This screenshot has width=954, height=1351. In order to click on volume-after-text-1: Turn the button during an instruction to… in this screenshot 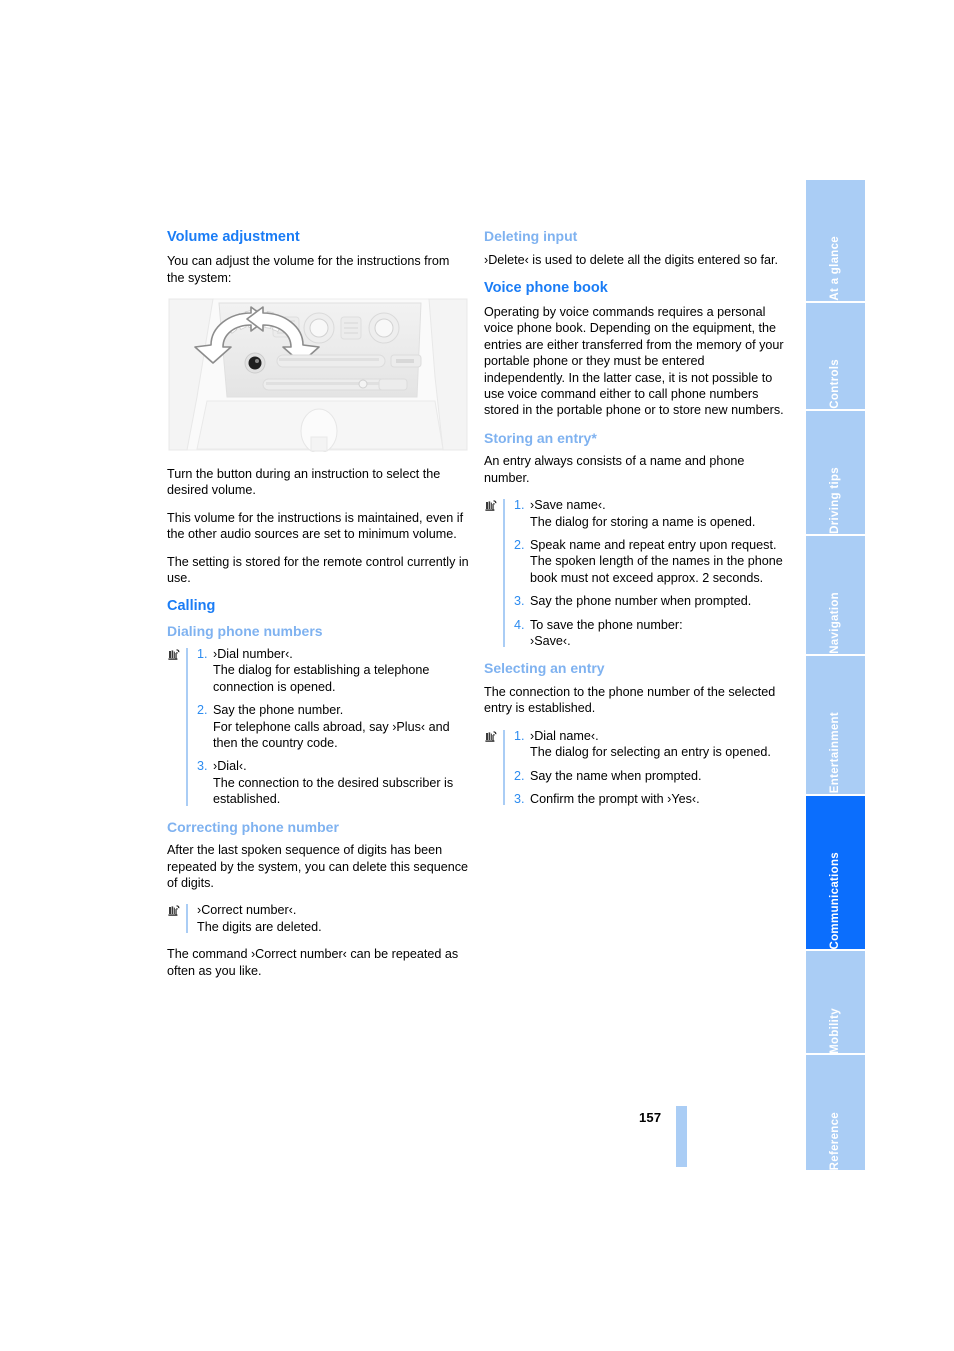, I will do `click(304, 482)`.